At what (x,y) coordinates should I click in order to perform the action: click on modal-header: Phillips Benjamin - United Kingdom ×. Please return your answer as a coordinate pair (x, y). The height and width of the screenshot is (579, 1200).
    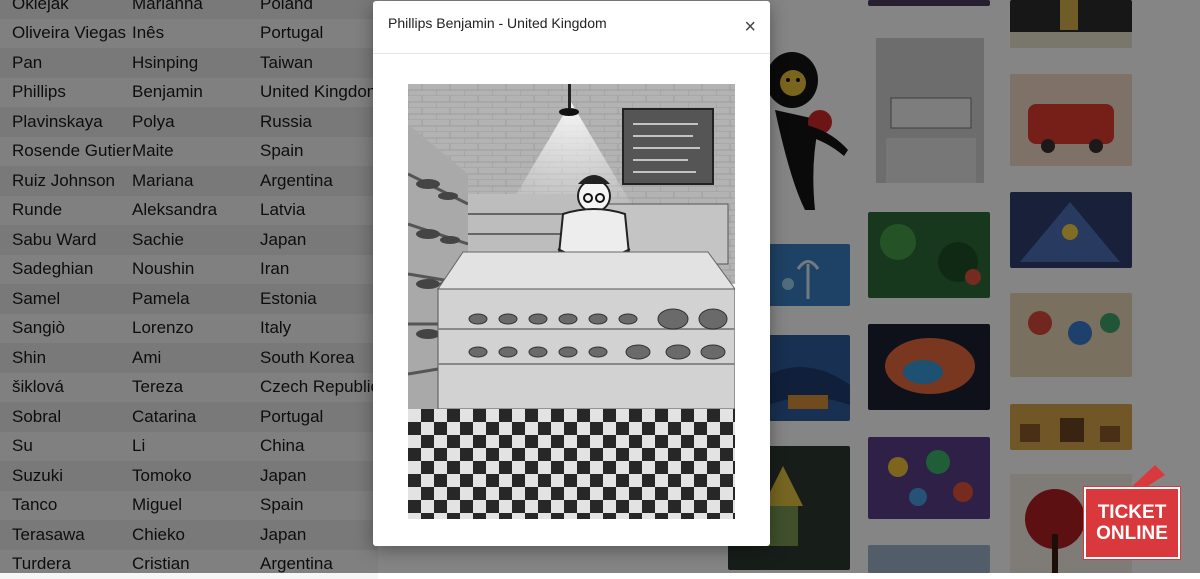
    Looking at the image, I should click on (571, 27).